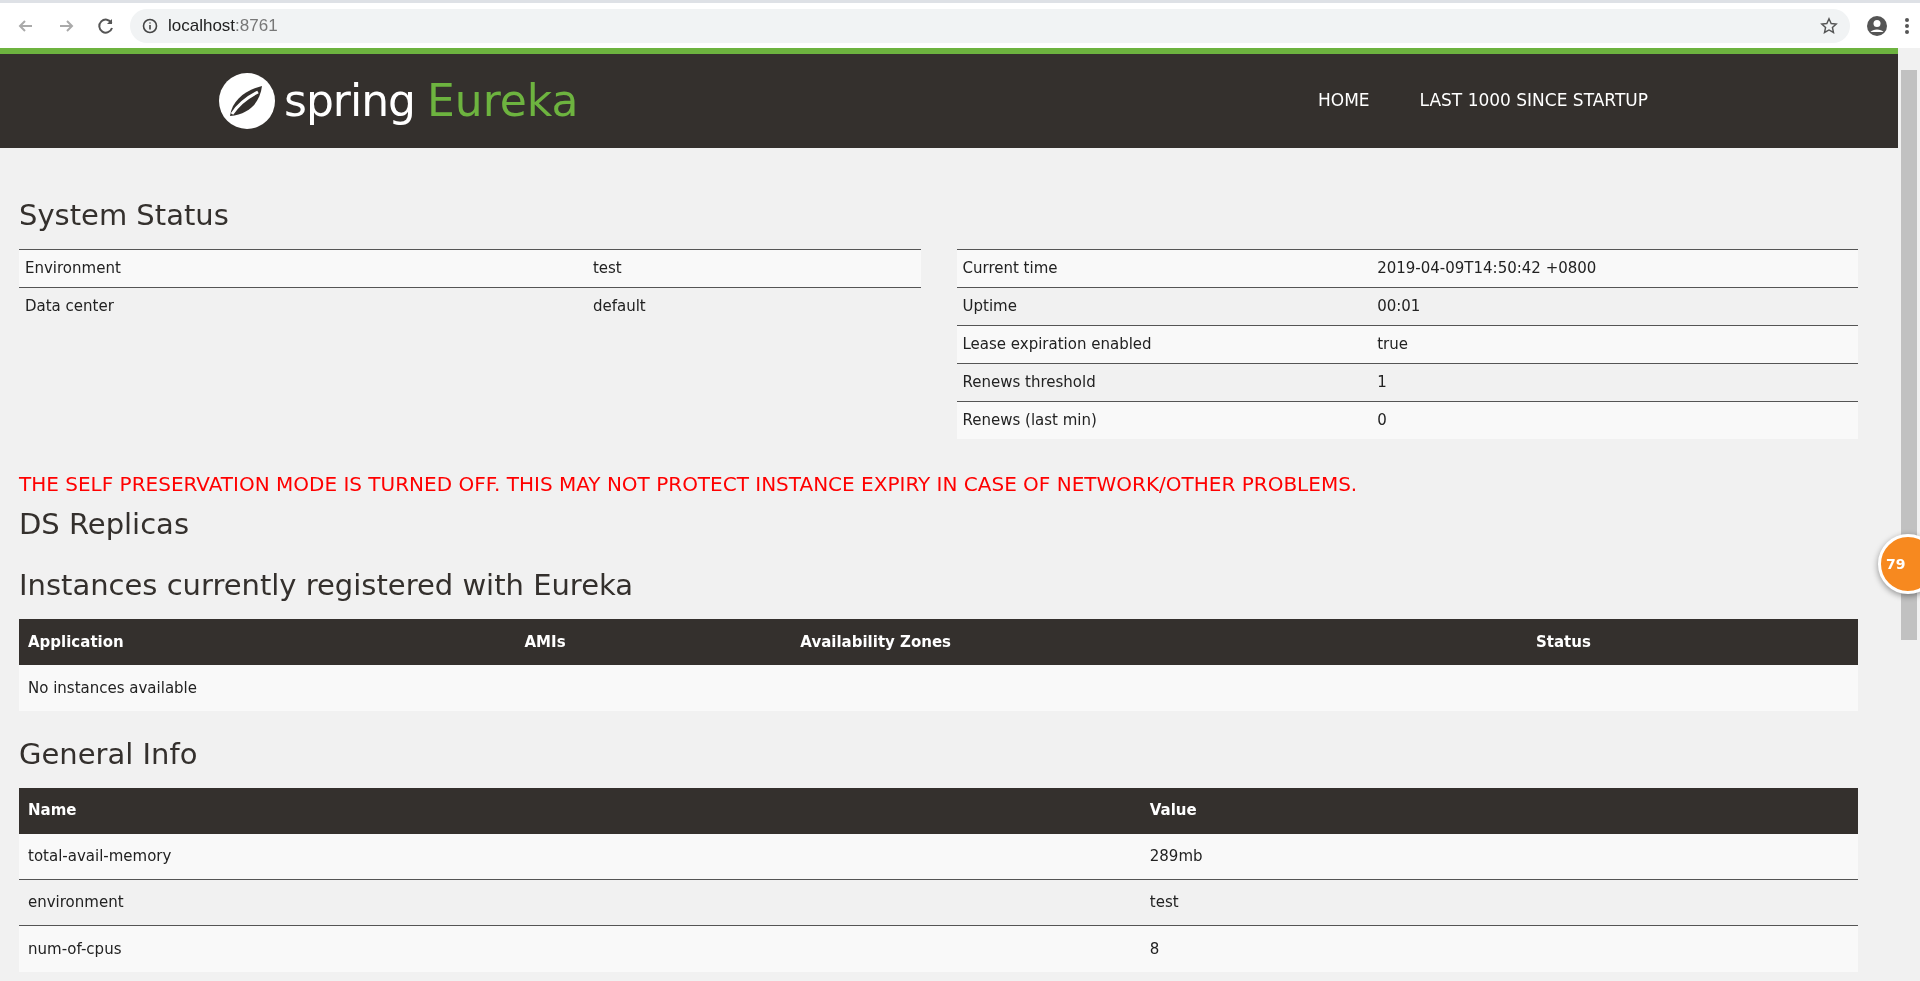  Describe the element at coordinates (1164, 420) in the screenshot. I see `table-cell: Renews (last min)` at that location.